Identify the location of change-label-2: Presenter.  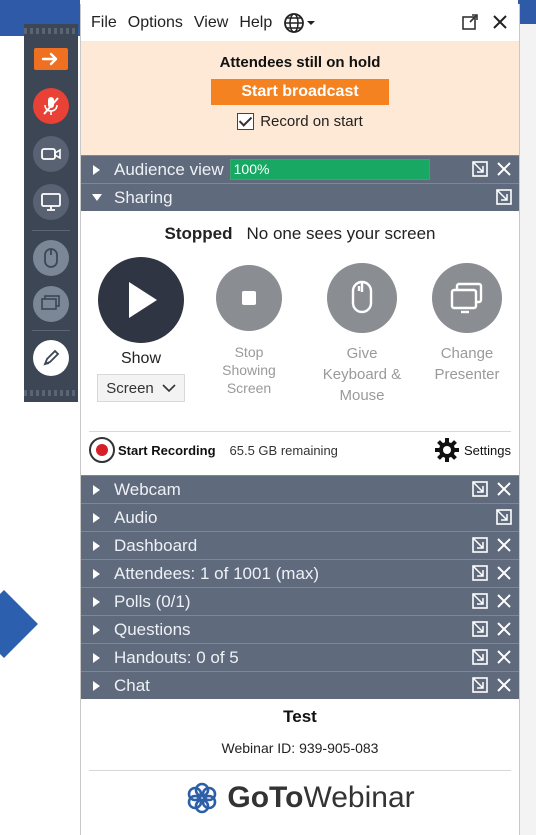
(467, 374).